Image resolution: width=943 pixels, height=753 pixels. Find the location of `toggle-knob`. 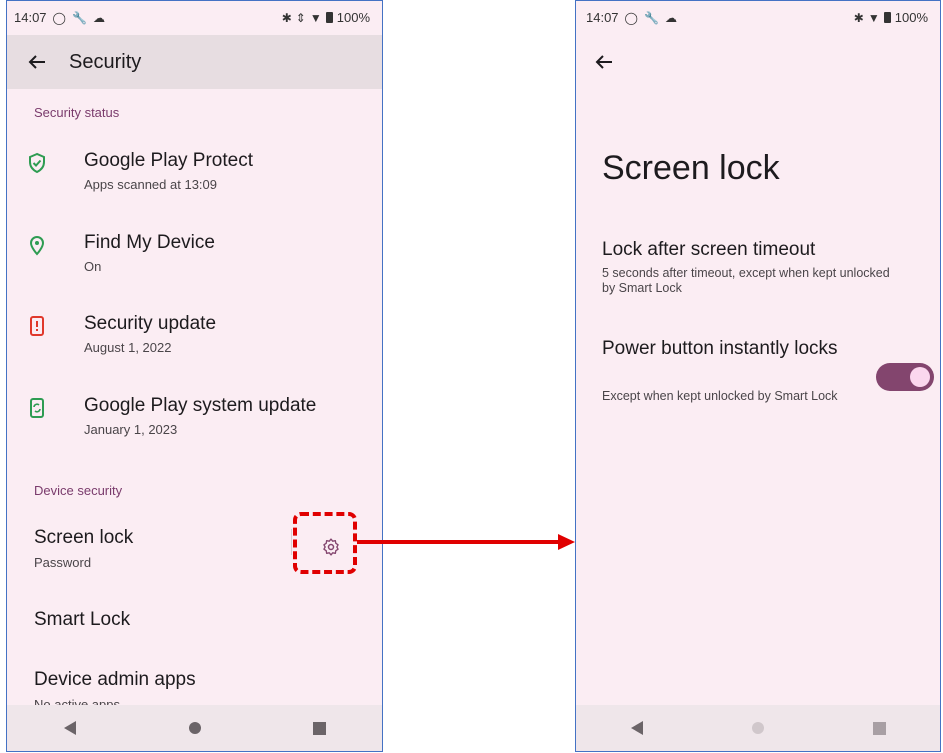

toggle-knob is located at coordinates (920, 377).